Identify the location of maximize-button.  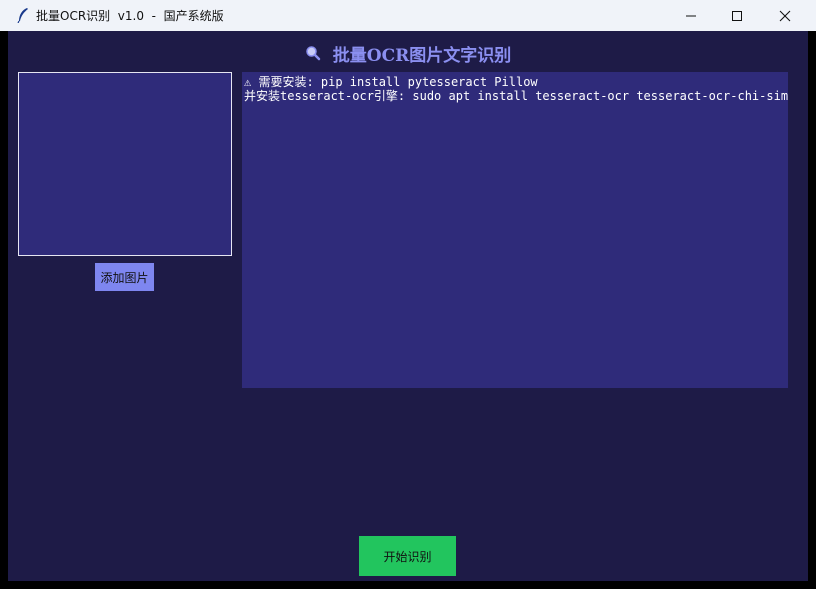
(737, 15).